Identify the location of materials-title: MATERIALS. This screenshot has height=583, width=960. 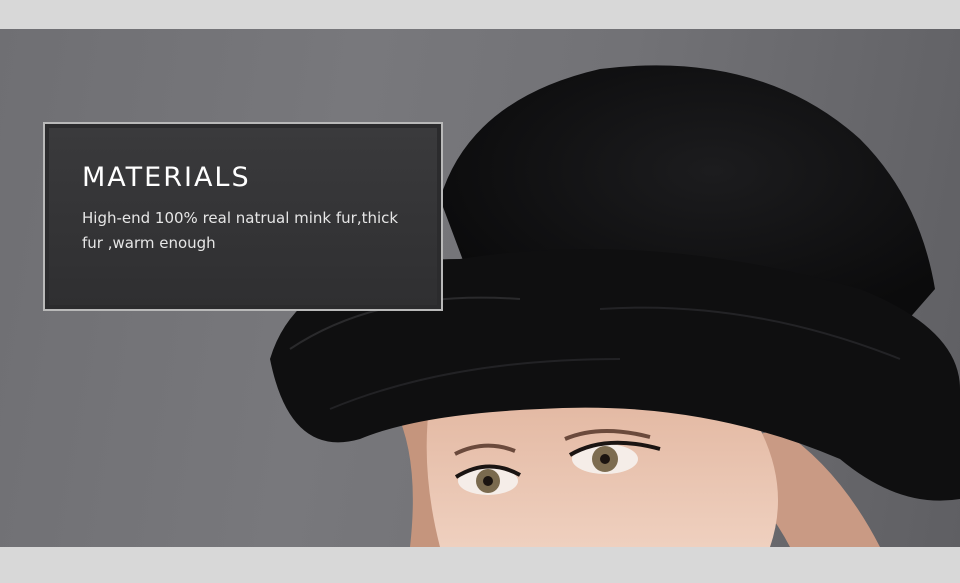
(166, 177).